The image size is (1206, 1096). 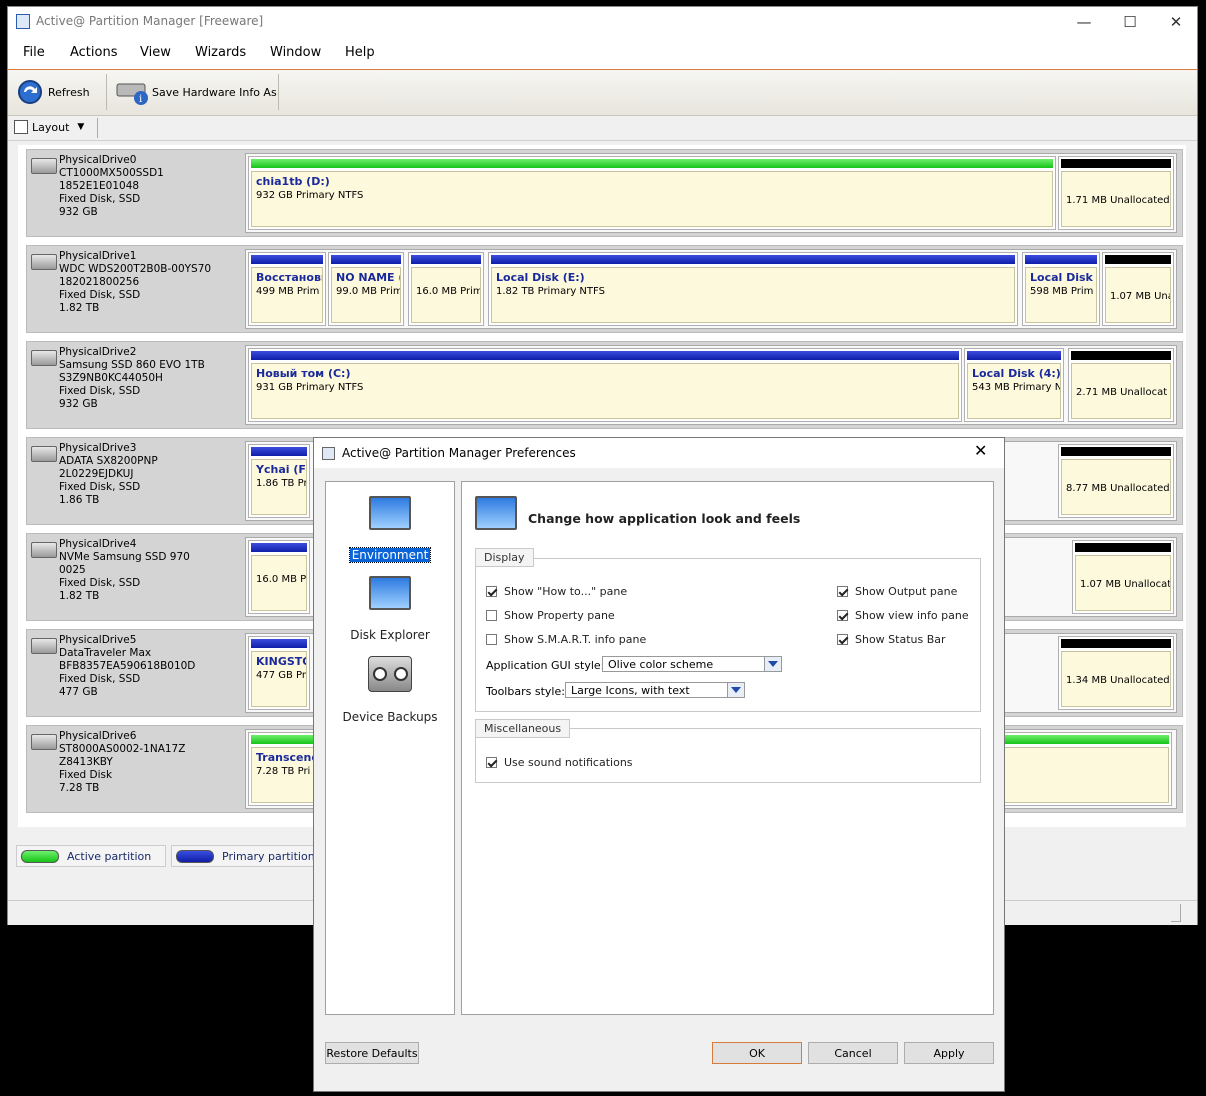 I want to click on partition: chia1tb (D:) 932 GB Primary NTFS, so click(x=652, y=193).